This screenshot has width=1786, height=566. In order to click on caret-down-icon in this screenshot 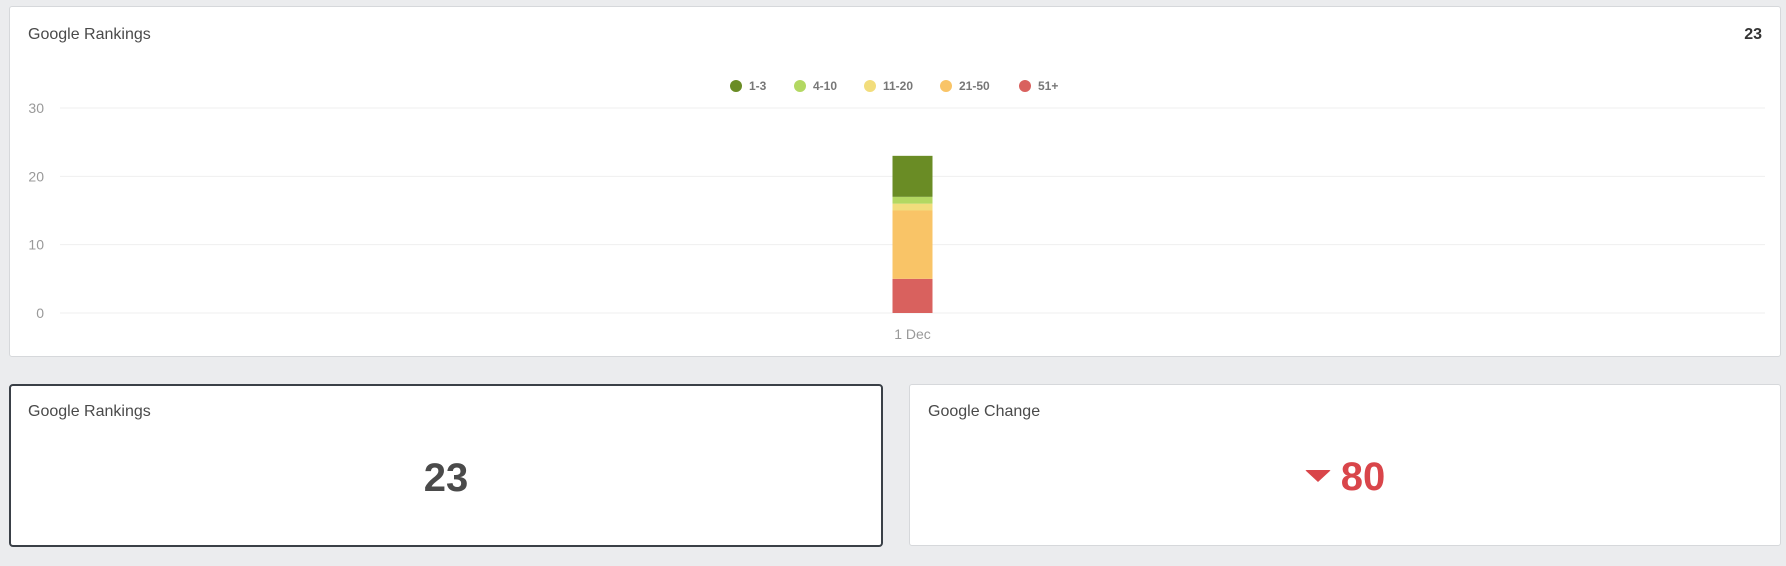, I will do `click(1317, 476)`.